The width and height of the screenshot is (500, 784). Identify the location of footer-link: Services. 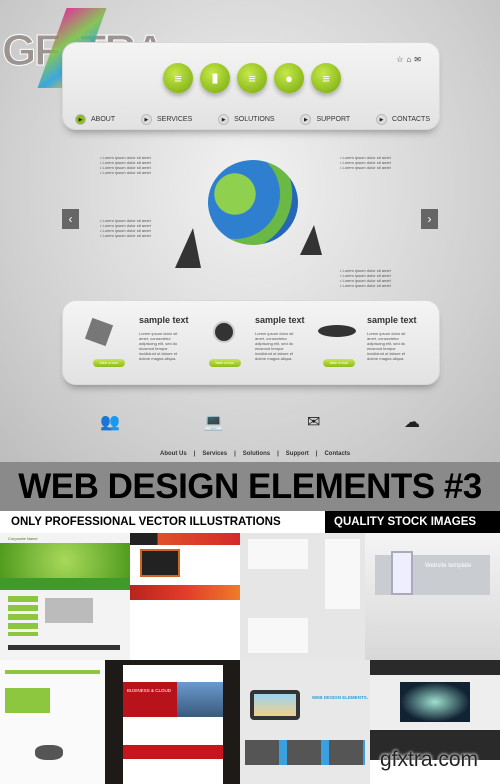
(214, 454).